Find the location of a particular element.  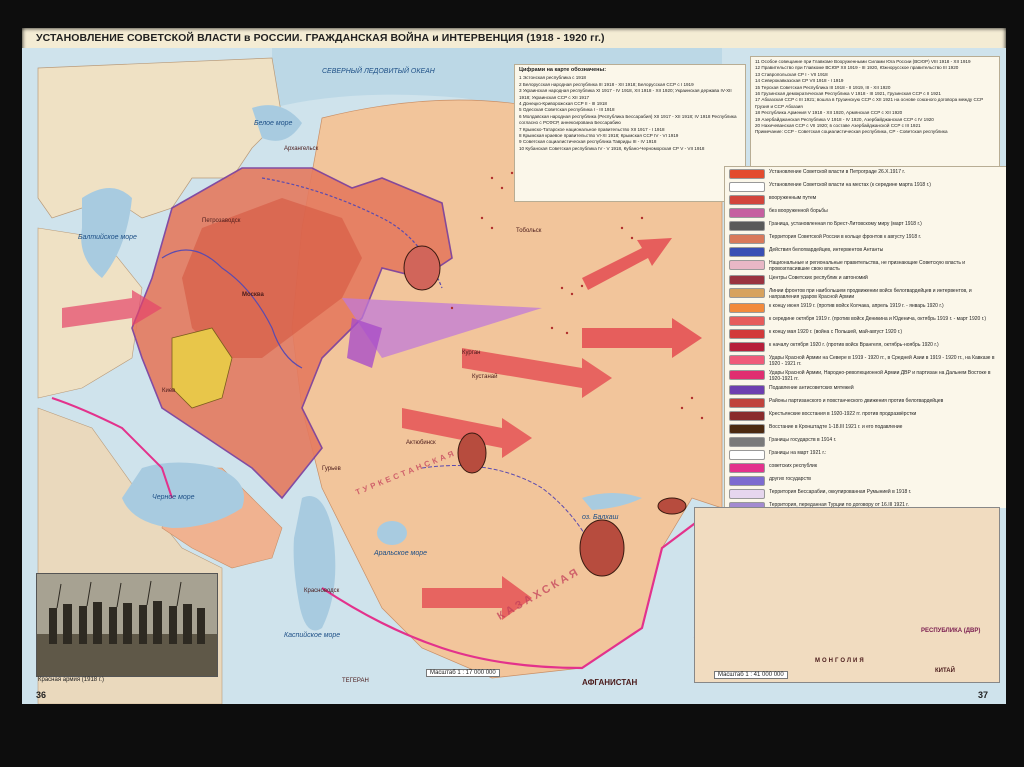

label-aktyubinsk: Актюбинск is located at coordinates (421, 443).